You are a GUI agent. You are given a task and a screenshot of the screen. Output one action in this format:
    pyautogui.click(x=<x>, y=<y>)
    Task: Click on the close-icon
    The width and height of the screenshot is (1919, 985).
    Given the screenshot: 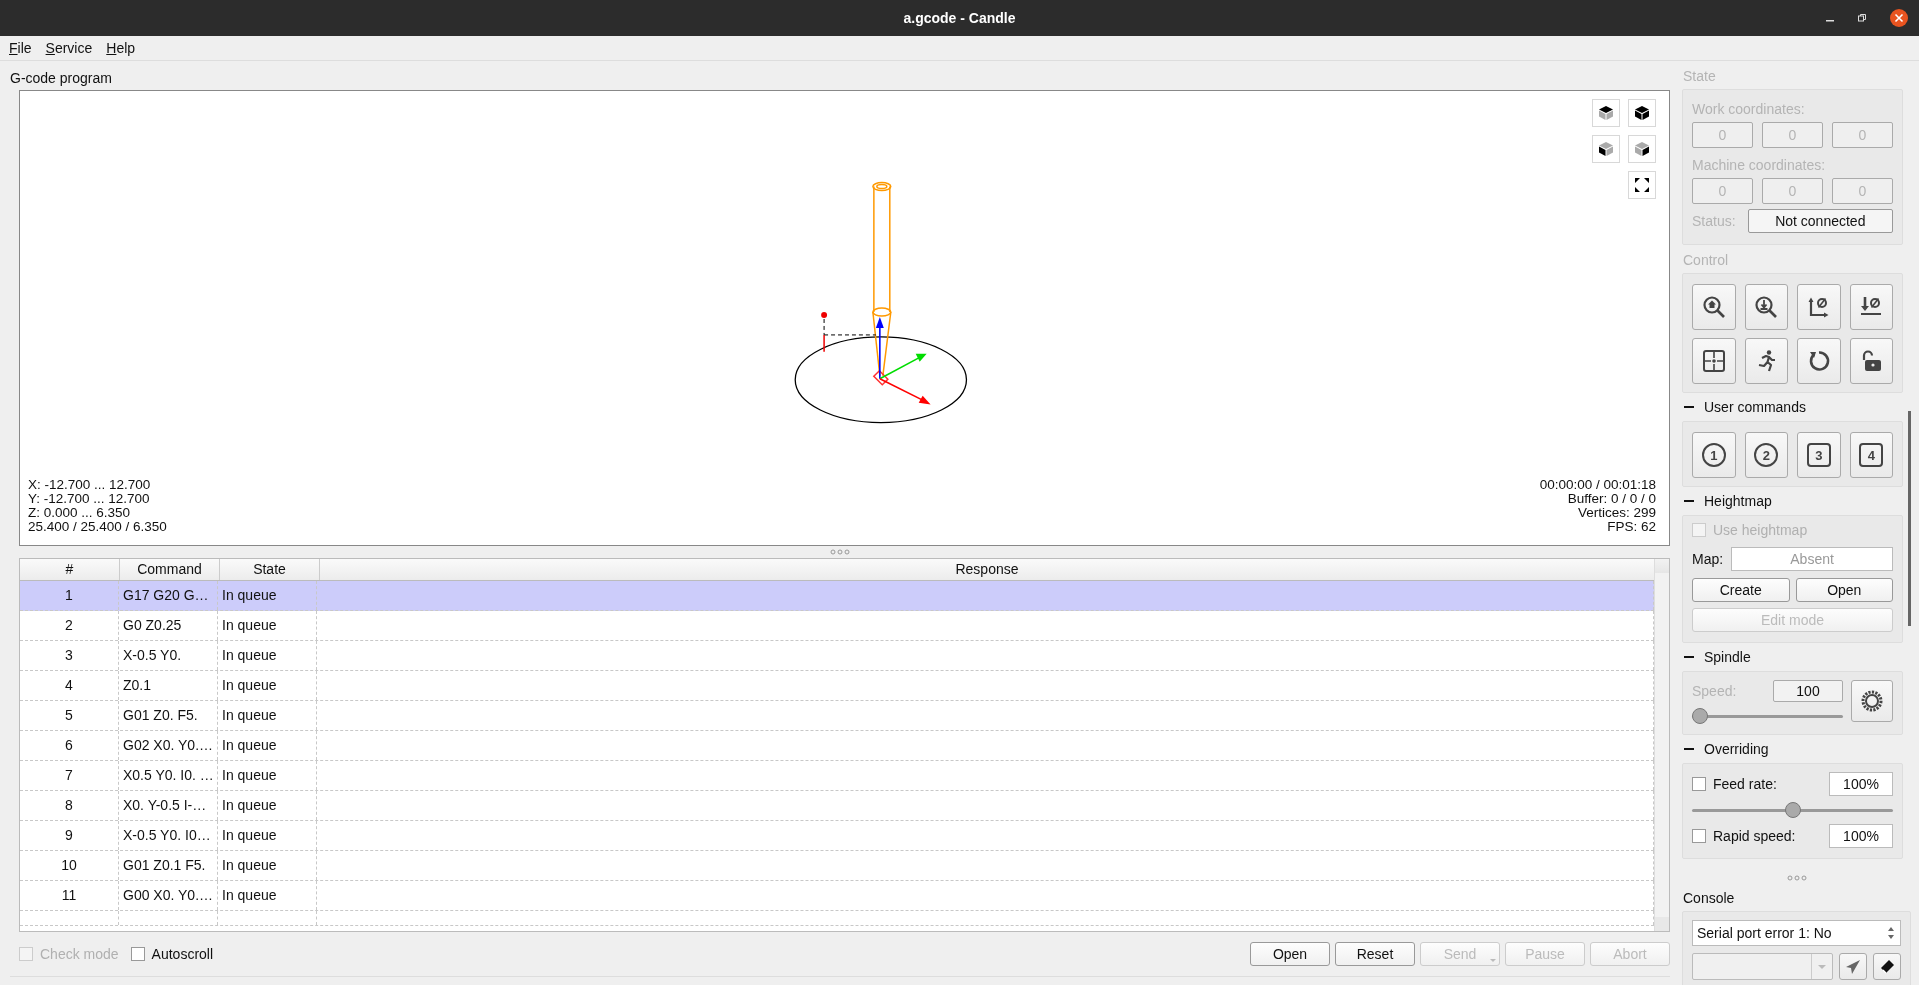 What is the action you would take?
    pyautogui.click(x=1899, y=18)
    